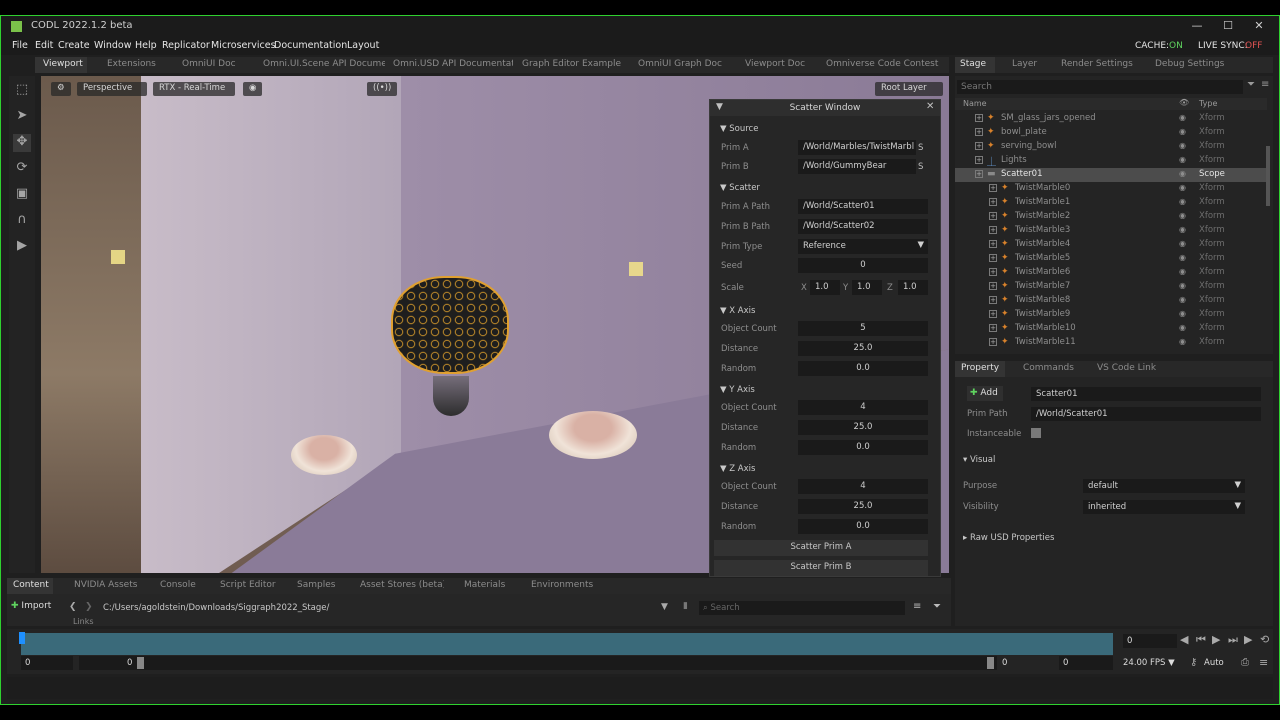 The image size is (1280, 720). I want to click on prim-type-dropdown: Reference ▼, so click(863, 246).